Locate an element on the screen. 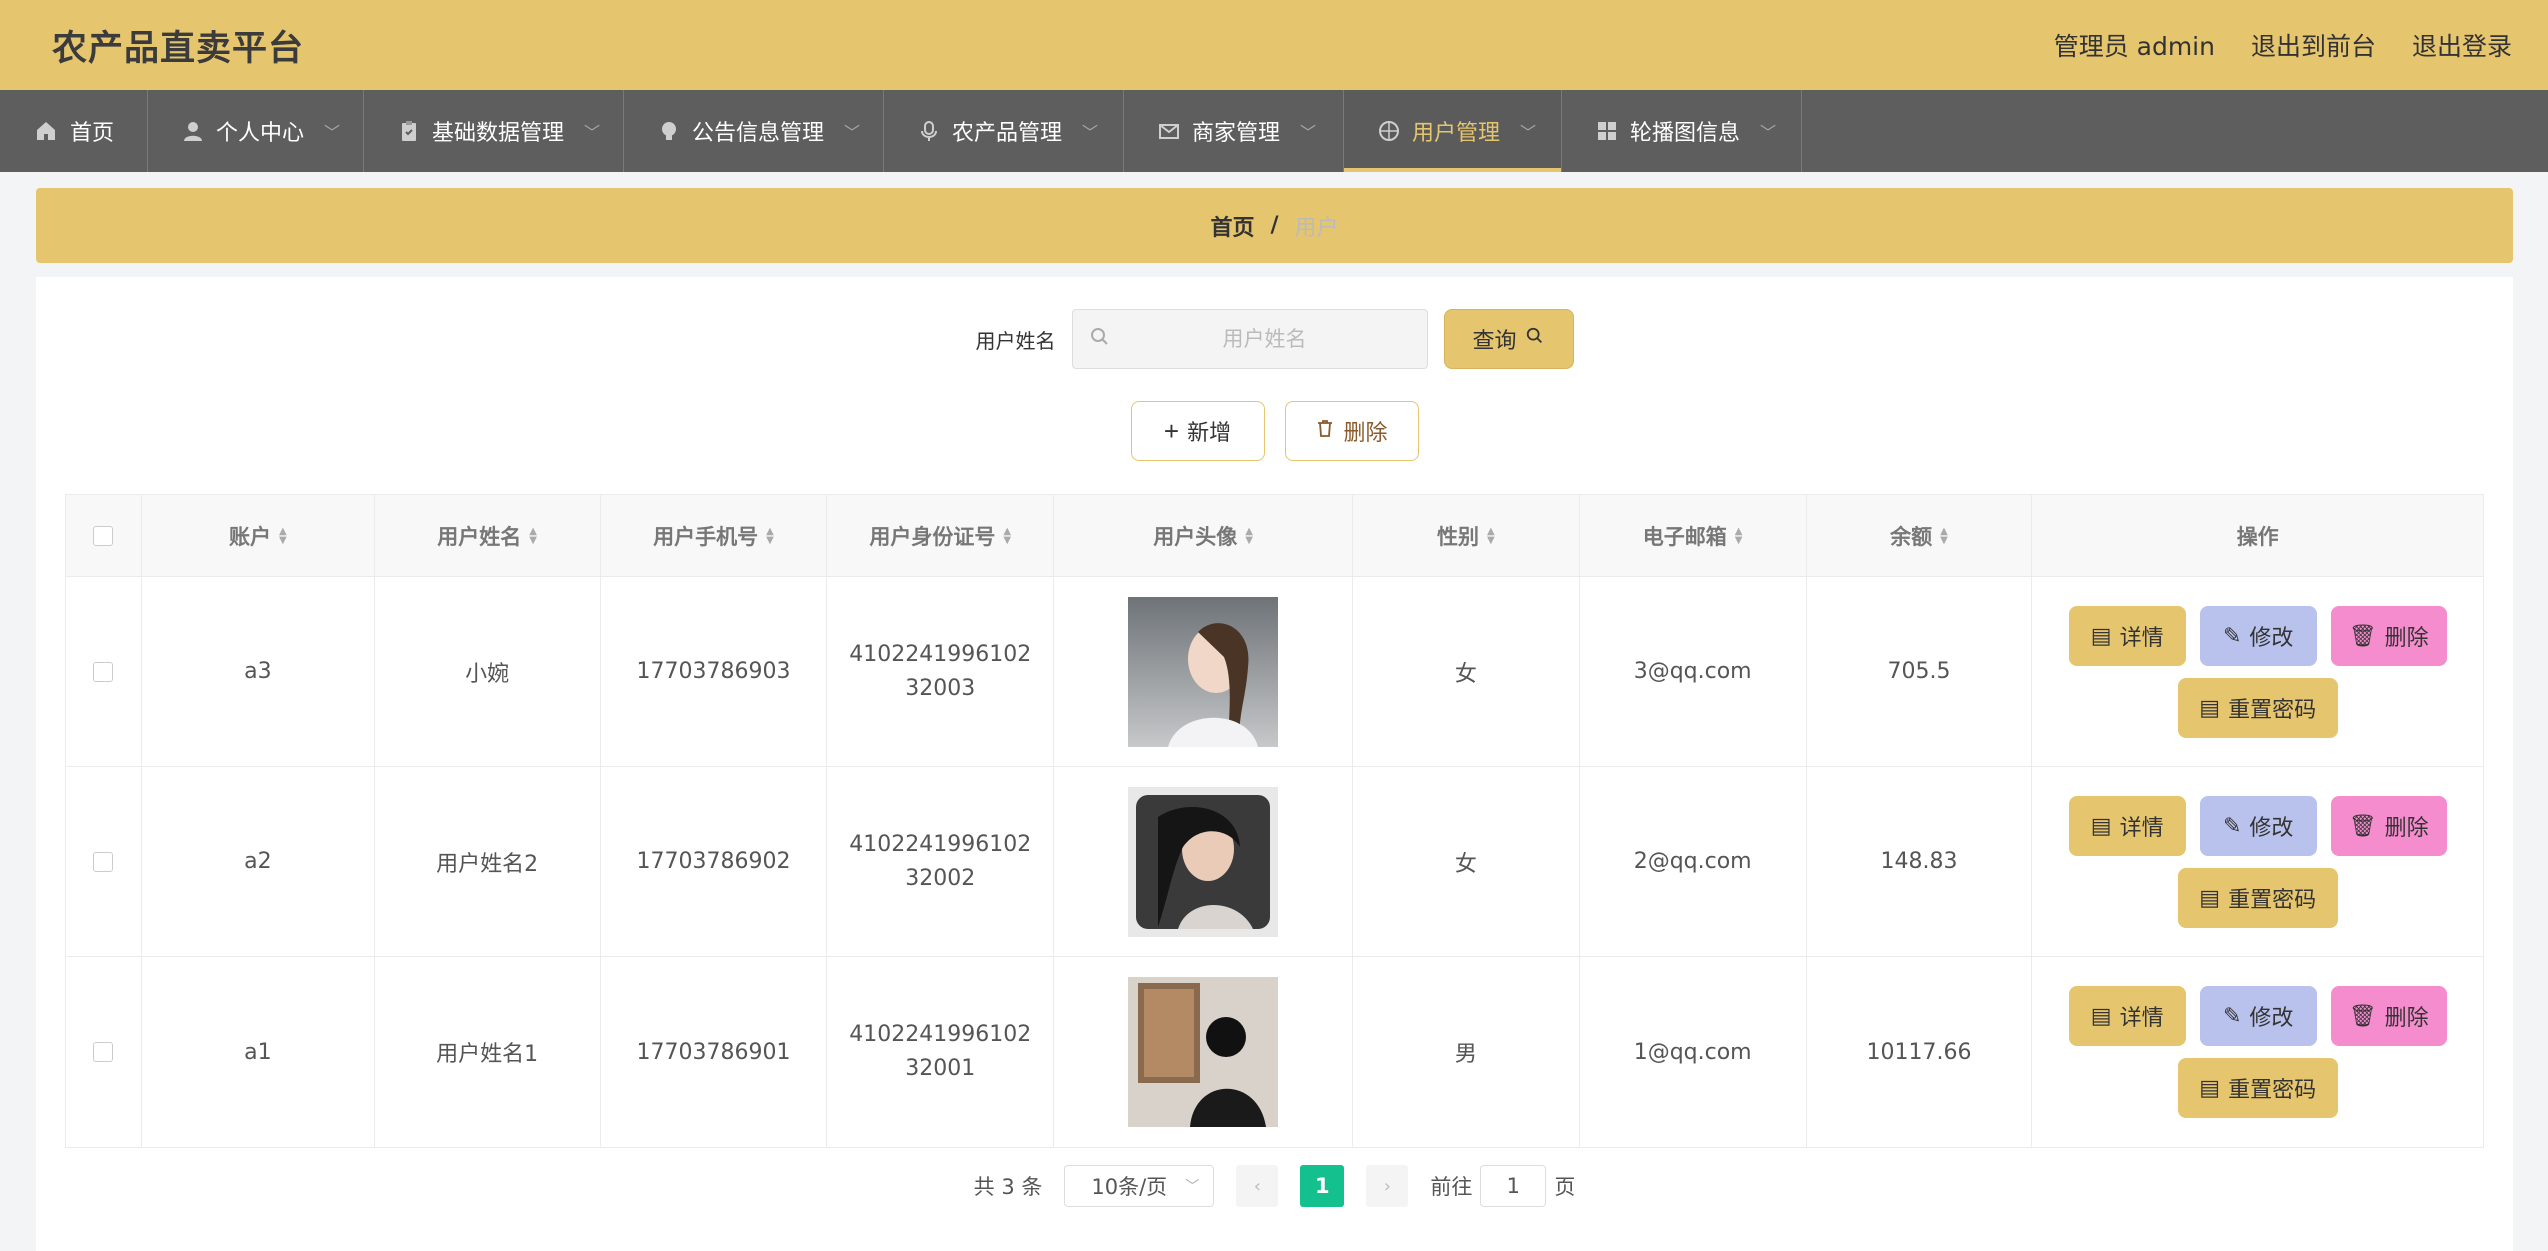 This screenshot has width=2548, height=1251. breadcrumb-current: 用户 is located at coordinates (1316, 228).